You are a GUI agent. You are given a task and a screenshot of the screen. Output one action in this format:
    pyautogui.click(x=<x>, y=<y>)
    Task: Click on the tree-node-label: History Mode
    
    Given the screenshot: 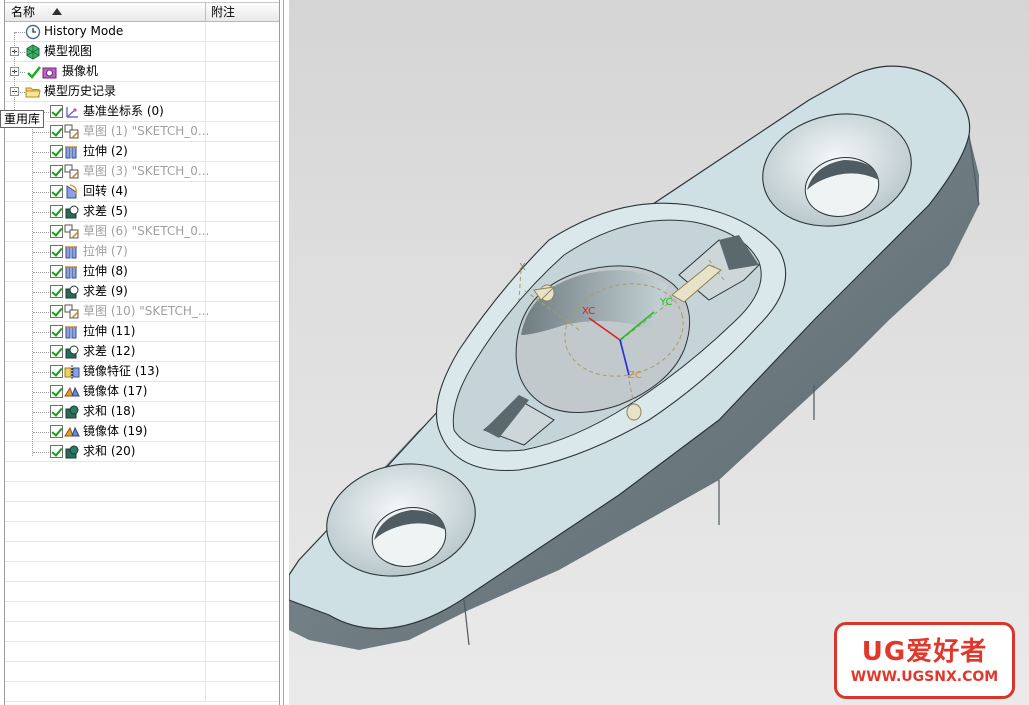 What is the action you would take?
    pyautogui.click(x=84, y=31)
    